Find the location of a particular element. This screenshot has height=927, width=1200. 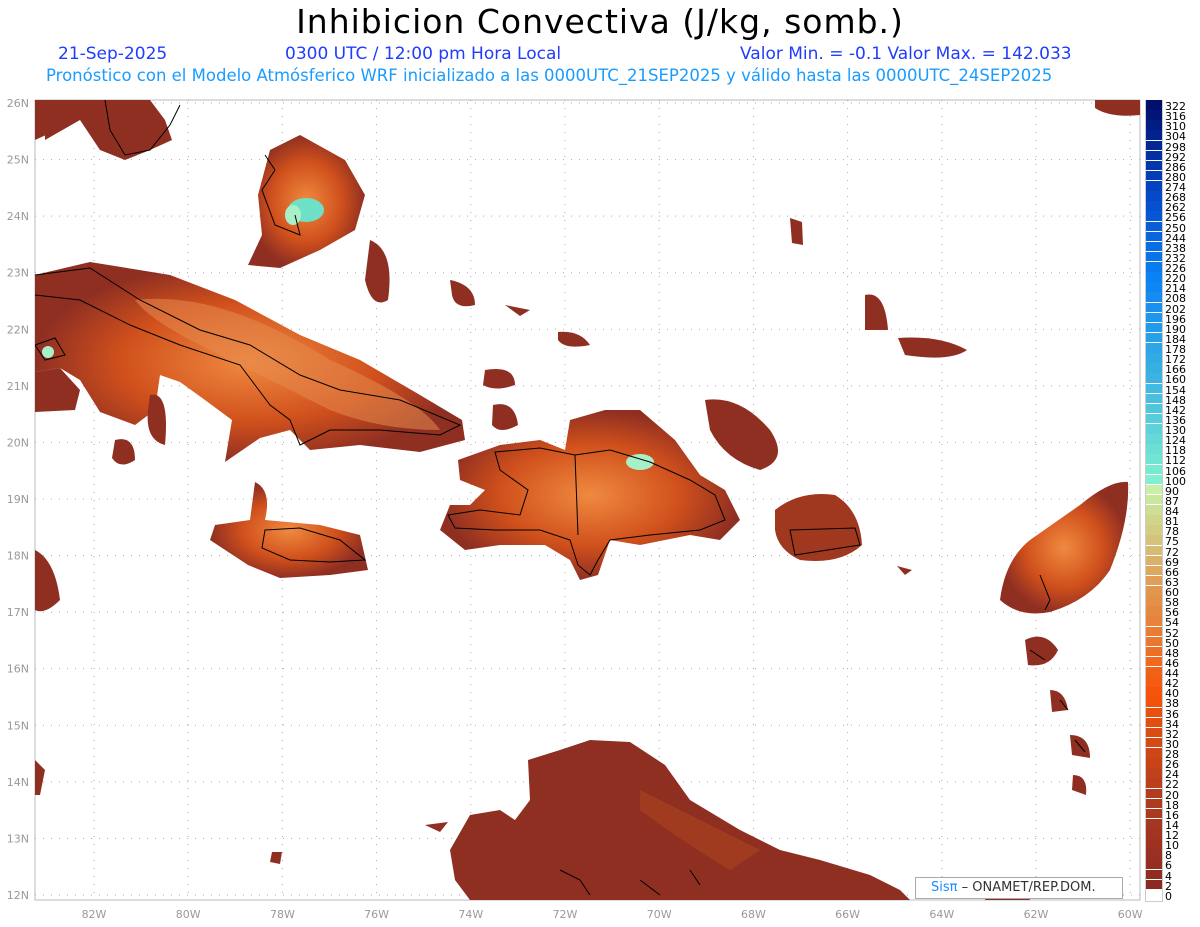

lon-tick-label: 60W is located at coordinates (1130, 914).